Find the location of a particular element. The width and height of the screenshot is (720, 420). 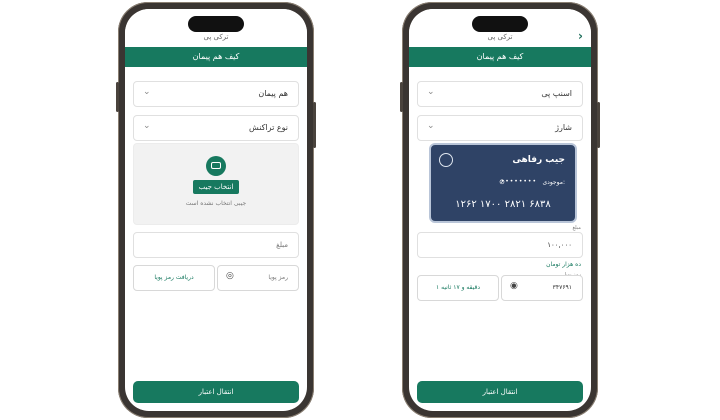

amount-value: ۱۰۰,۰۰۰ is located at coordinates (559, 245).